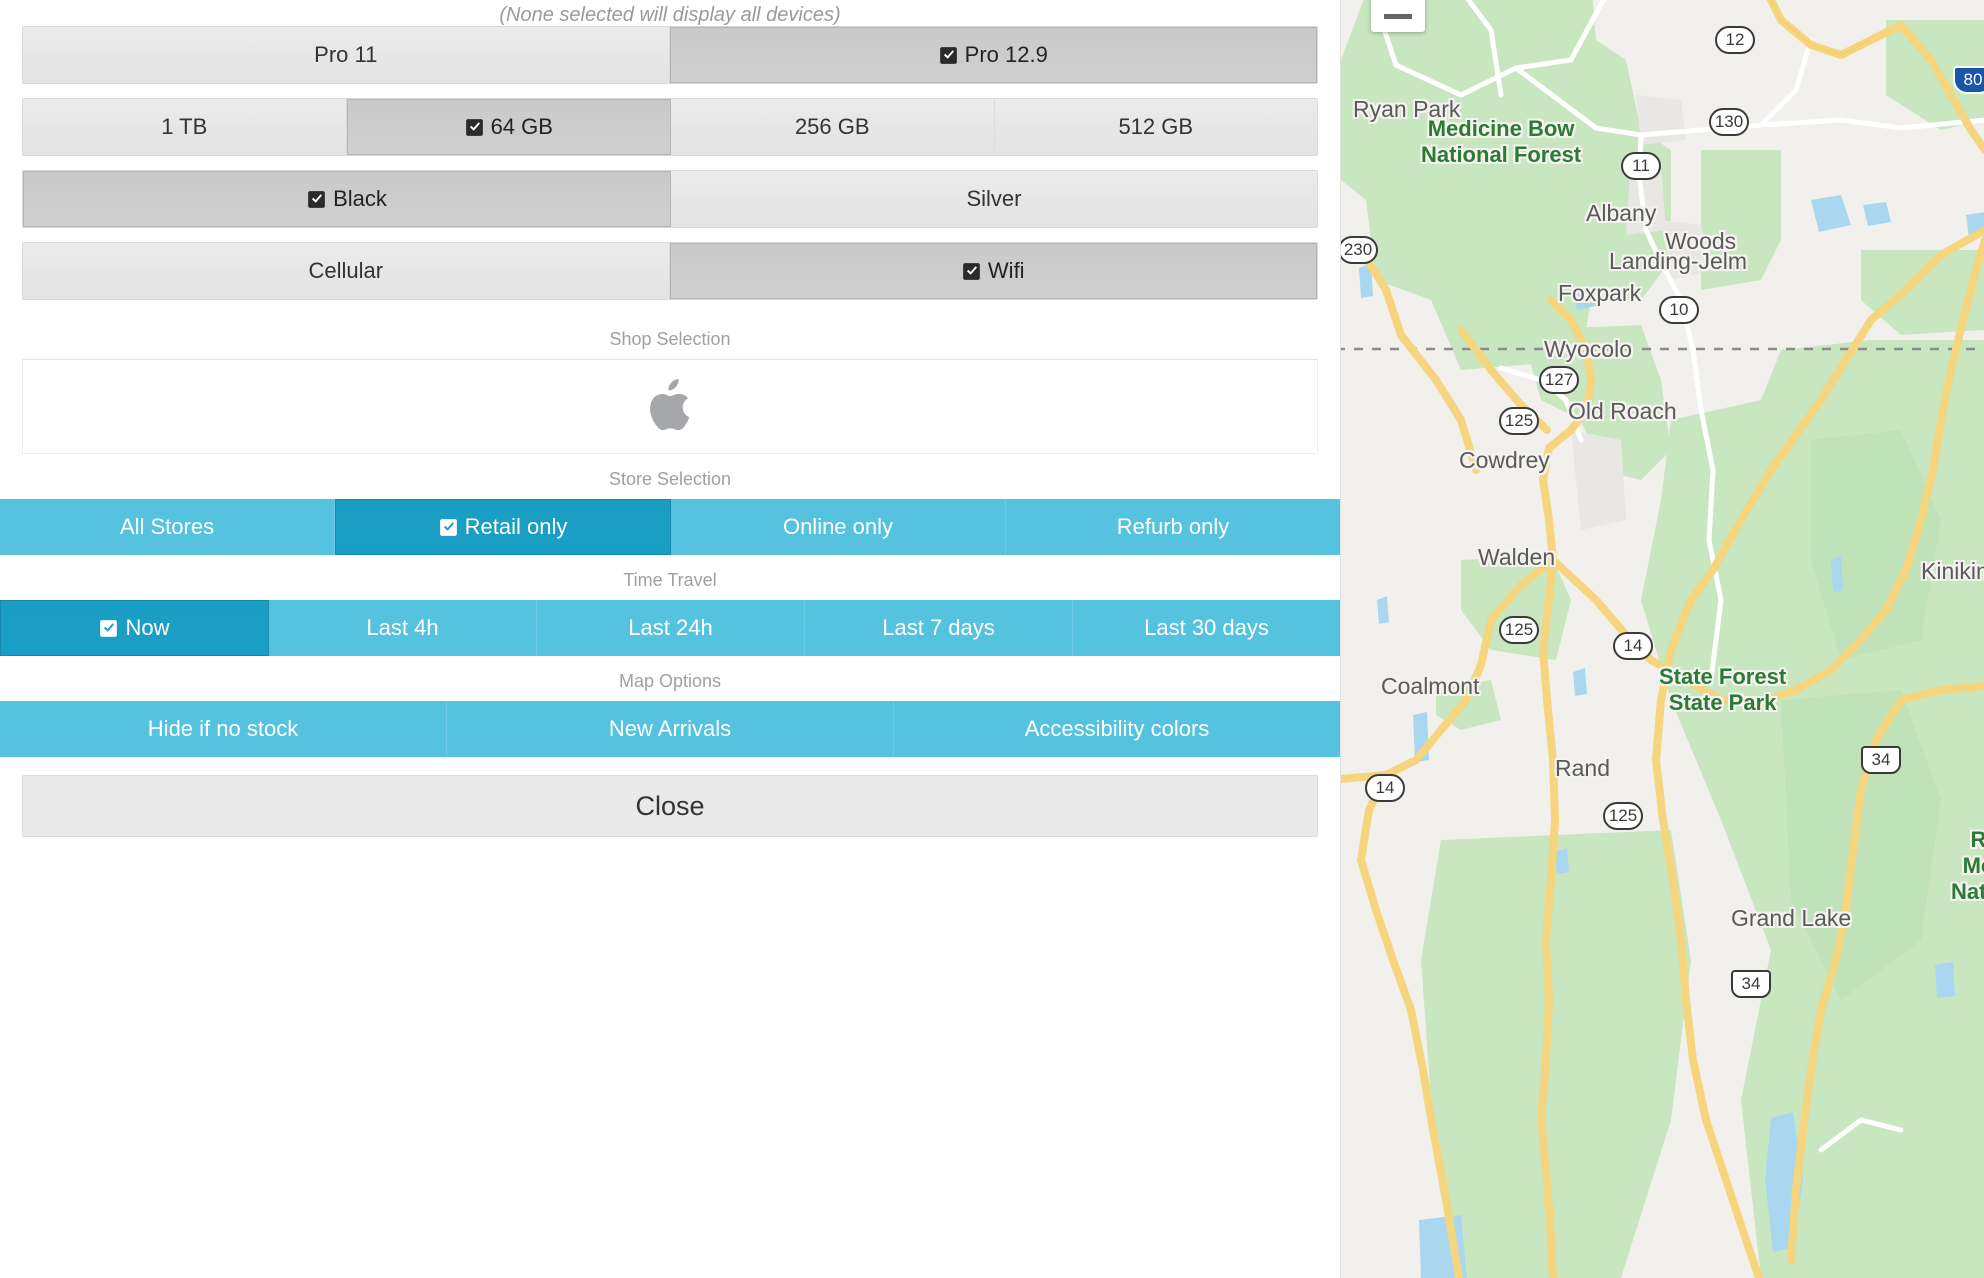 The image size is (1984, 1278). I want to click on connectivity-option-cellular: Cellular, so click(346, 271).